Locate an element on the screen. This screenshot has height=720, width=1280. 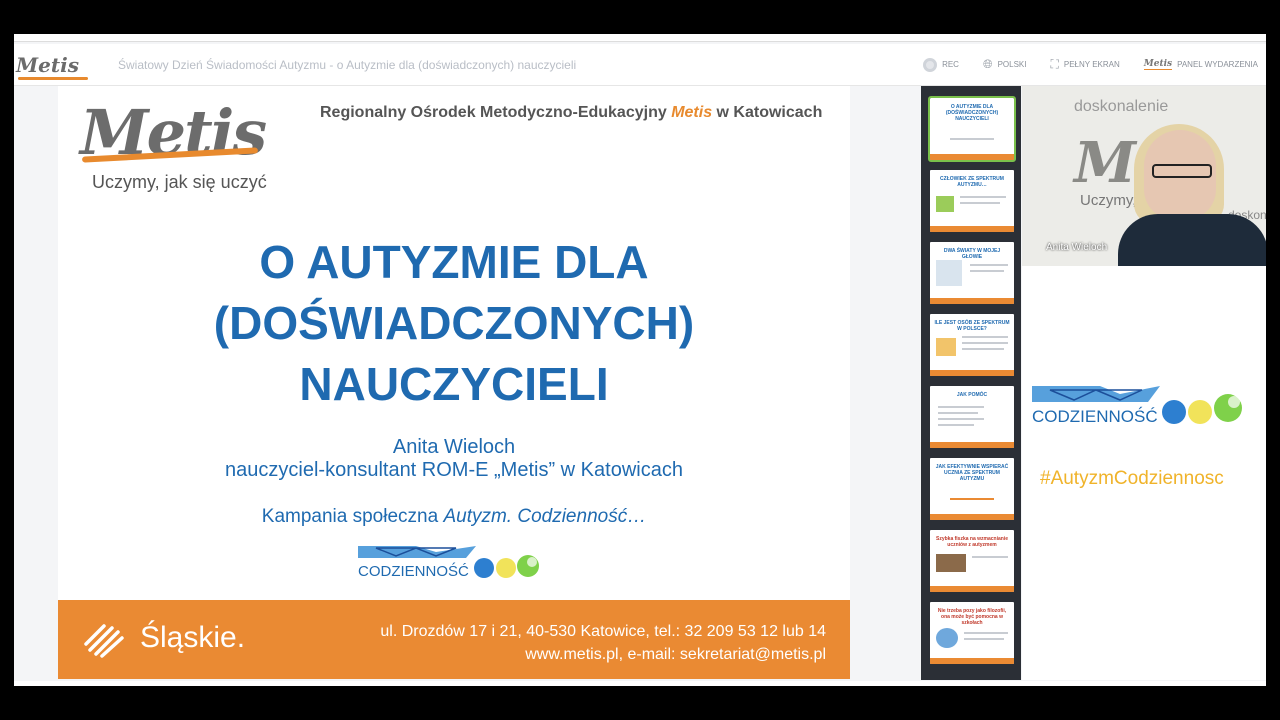
slide-thumbnail: ILE JEST OSÓB ZE SPEKTRUM W POLSCE? is located at coordinates (972, 345).